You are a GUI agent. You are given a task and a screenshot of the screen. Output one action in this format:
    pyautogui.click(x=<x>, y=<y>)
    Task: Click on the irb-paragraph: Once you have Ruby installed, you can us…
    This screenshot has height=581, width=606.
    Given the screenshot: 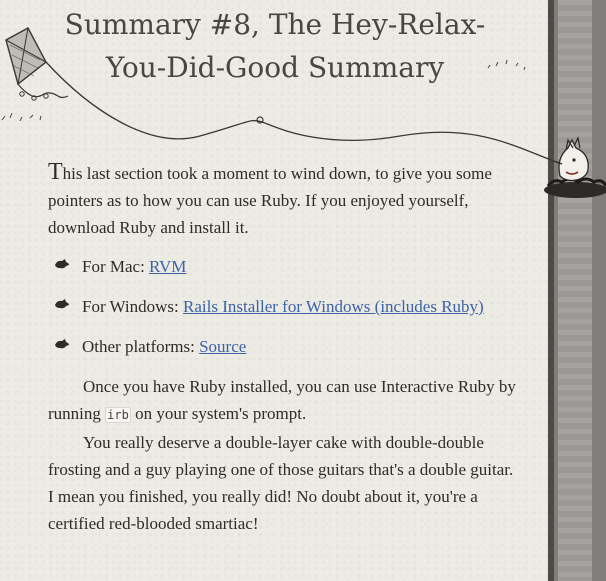 What is the action you would take?
    pyautogui.click(x=282, y=400)
    